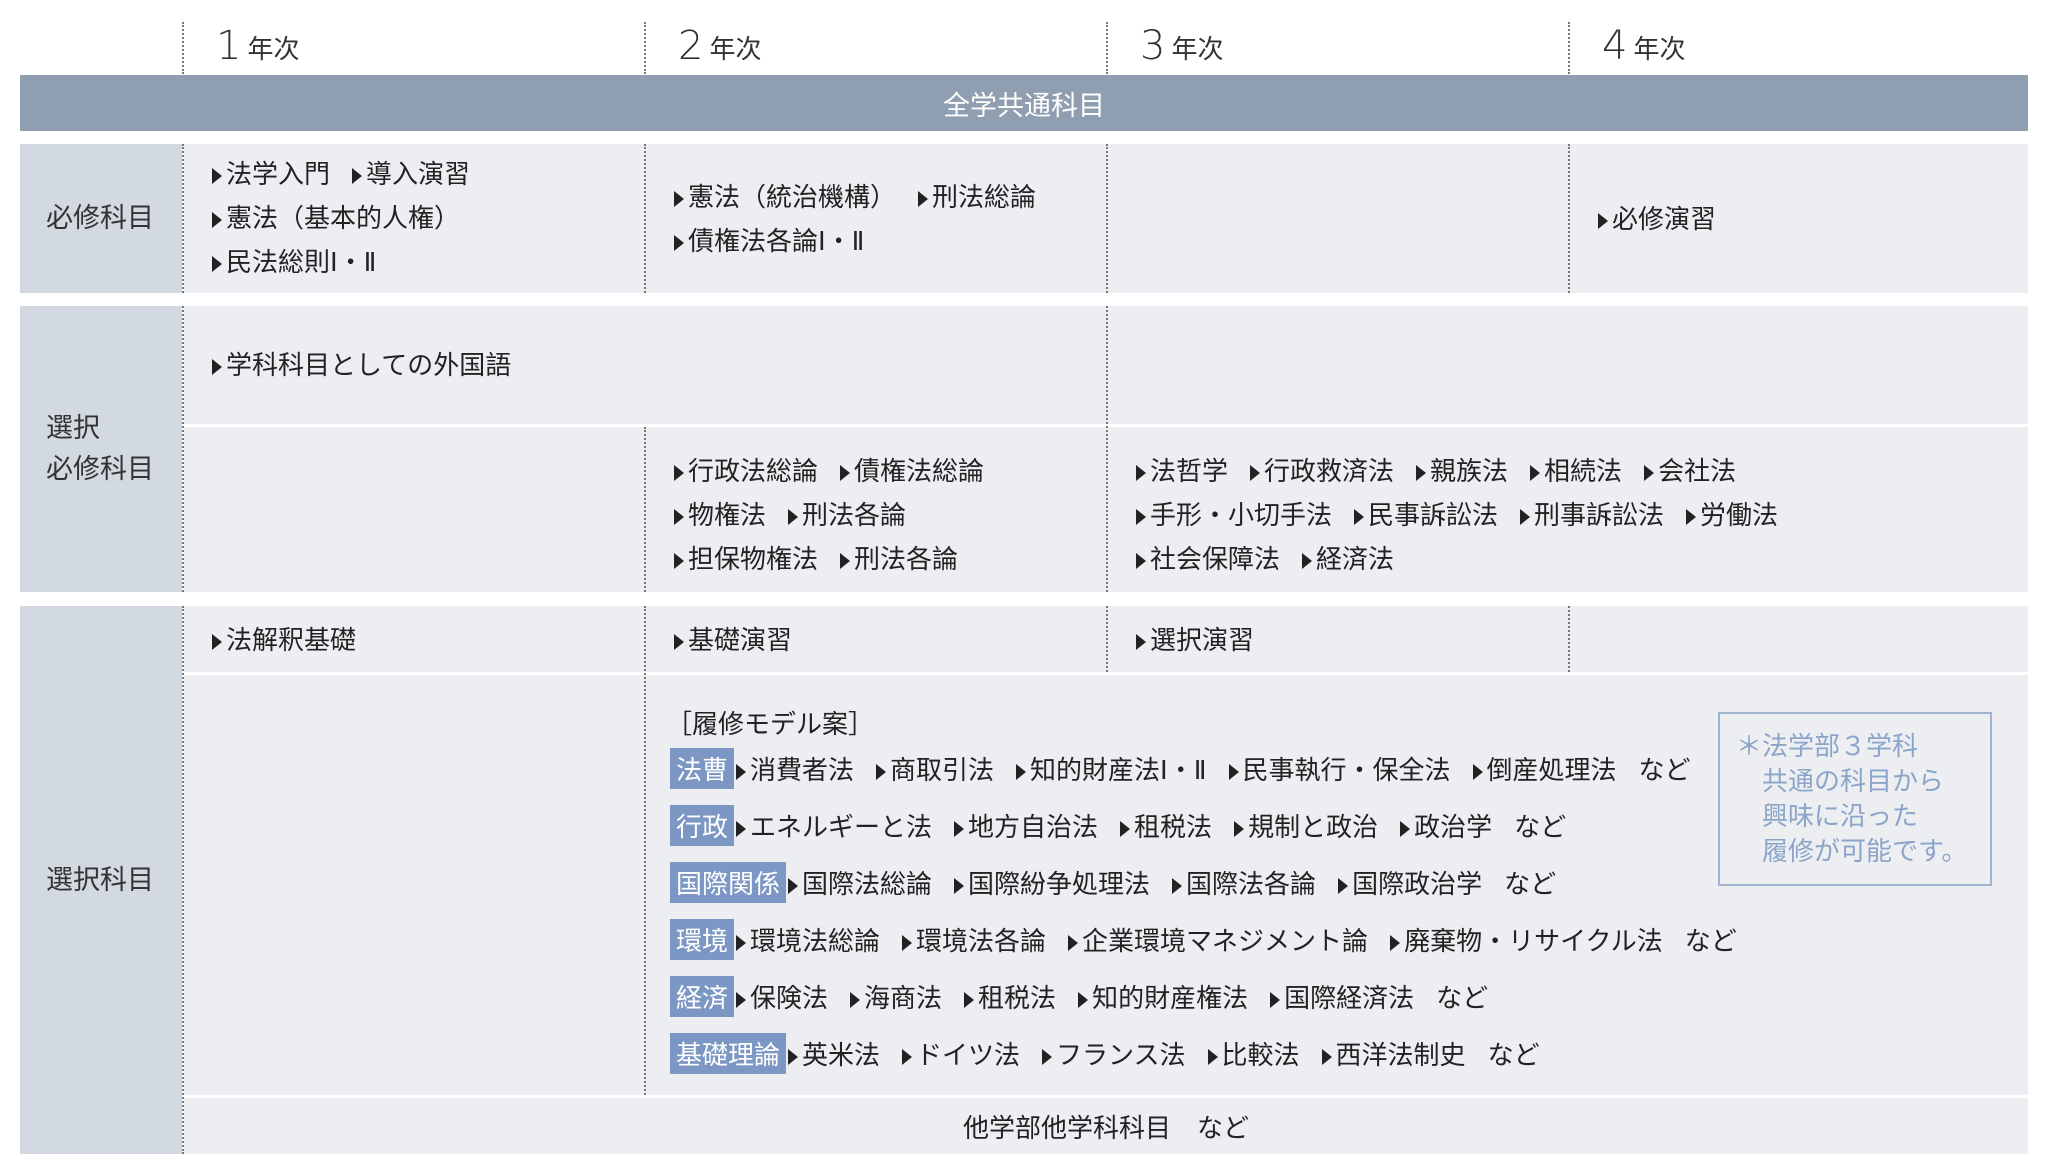  What do you see at coordinates (1393, 1056) in the screenshot?
I see `course-item: 西洋法制史` at bounding box center [1393, 1056].